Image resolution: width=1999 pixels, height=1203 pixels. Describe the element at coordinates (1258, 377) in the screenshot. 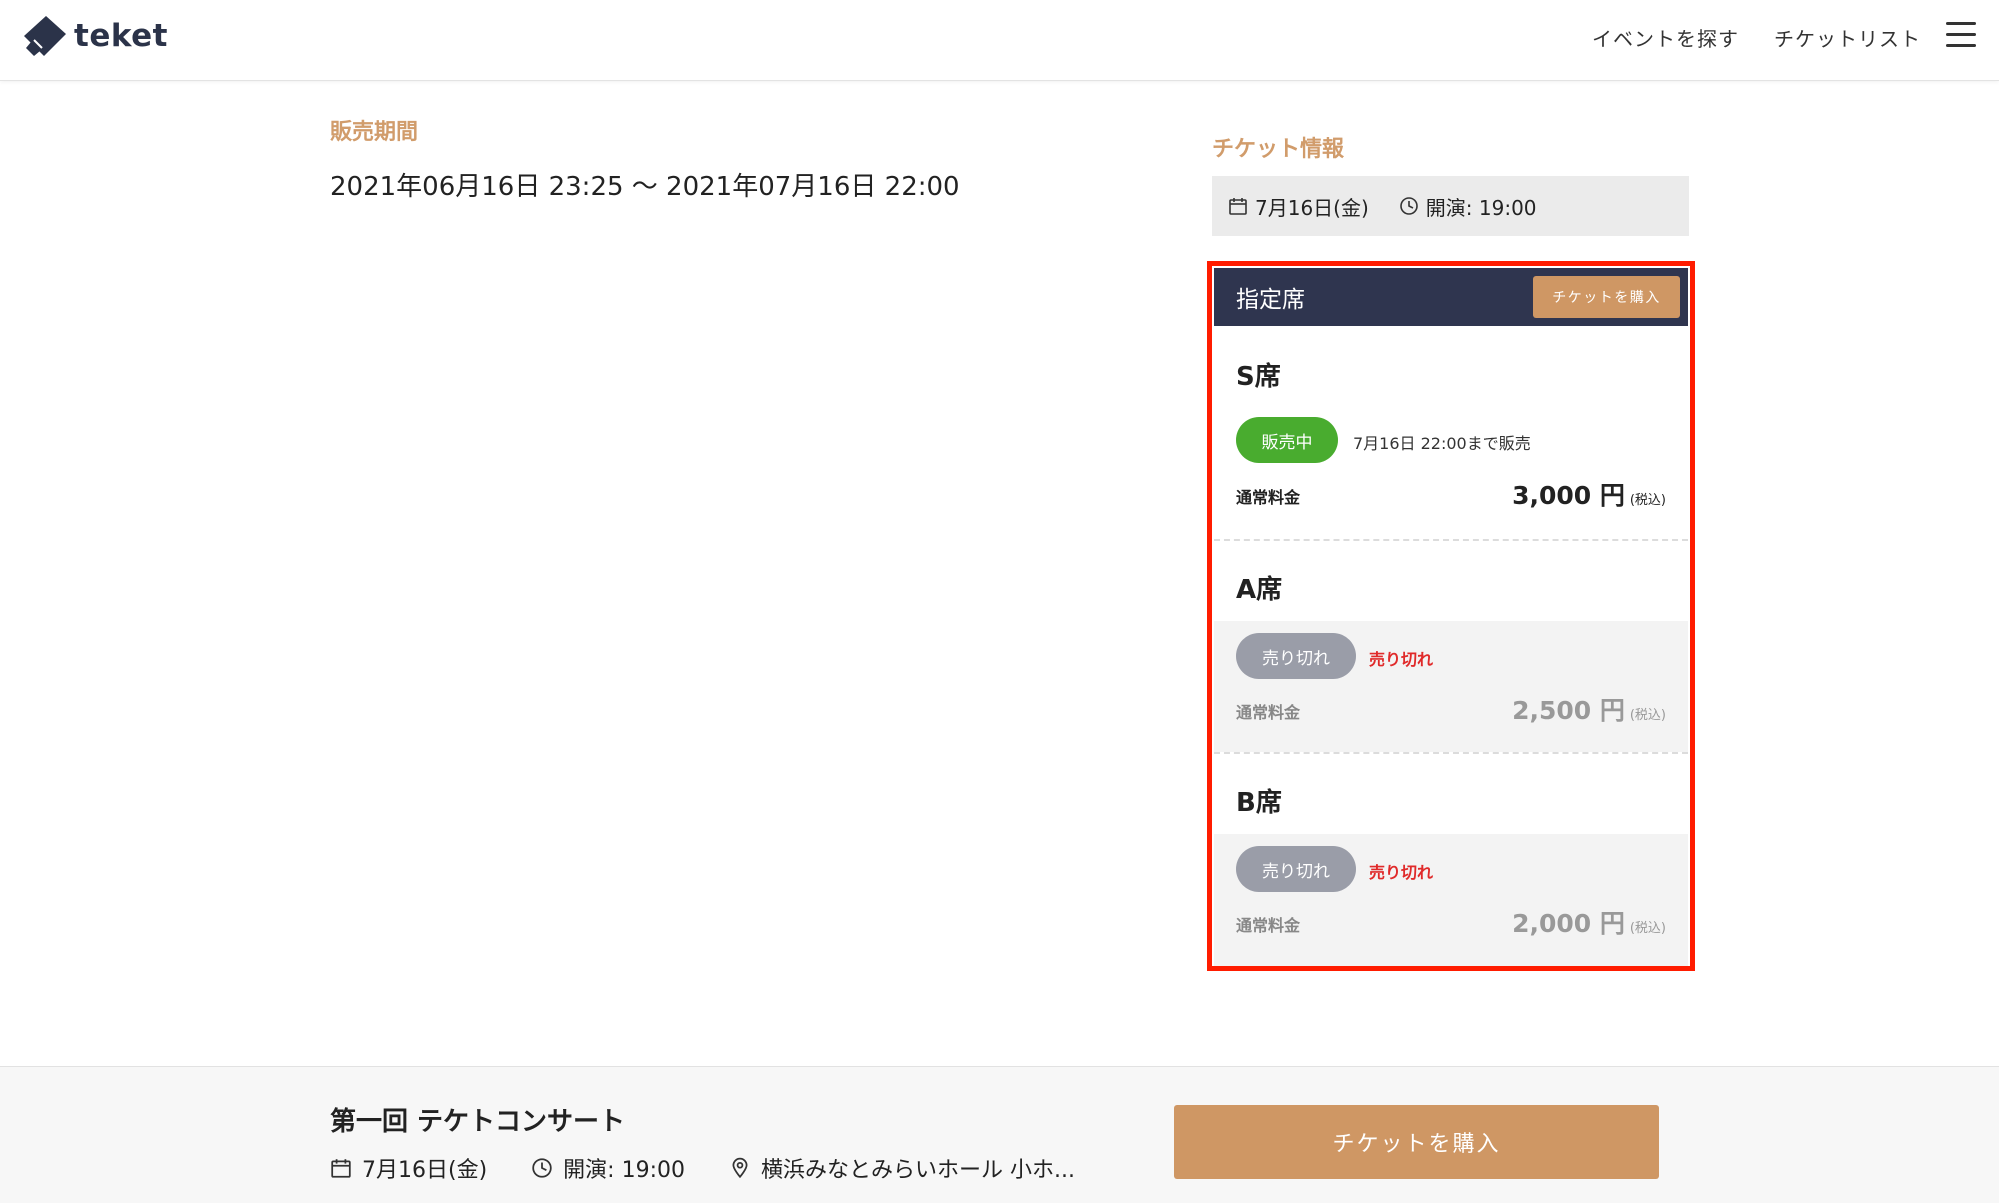

I see `seat-name: S席` at that location.